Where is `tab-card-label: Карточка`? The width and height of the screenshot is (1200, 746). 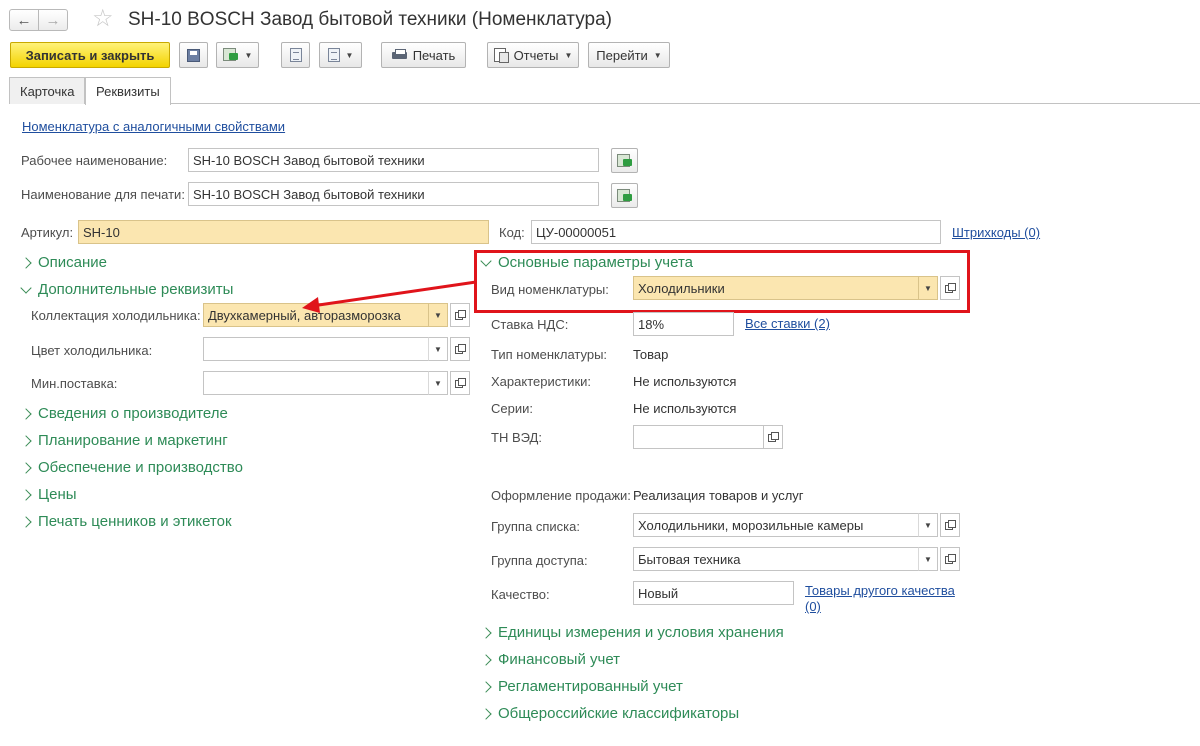 tab-card-label: Карточка is located at coordinates (47, 91).